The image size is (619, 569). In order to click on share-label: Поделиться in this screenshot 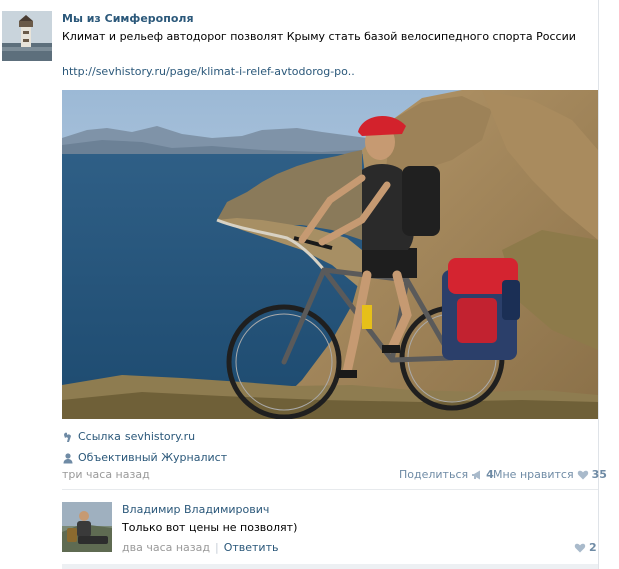, I will do `click(434, 474)`.